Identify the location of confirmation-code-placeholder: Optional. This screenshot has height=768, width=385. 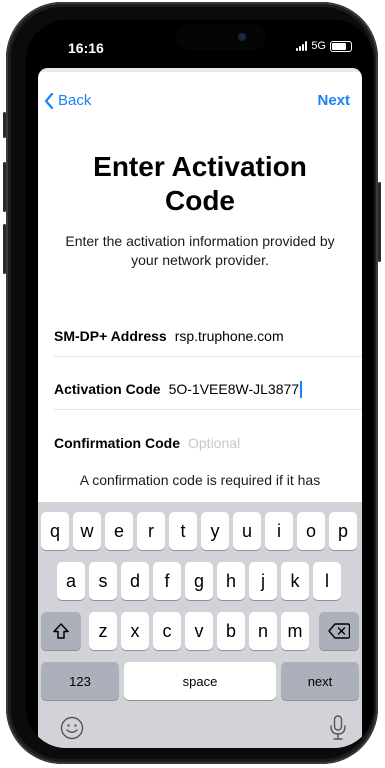
(214, 443).